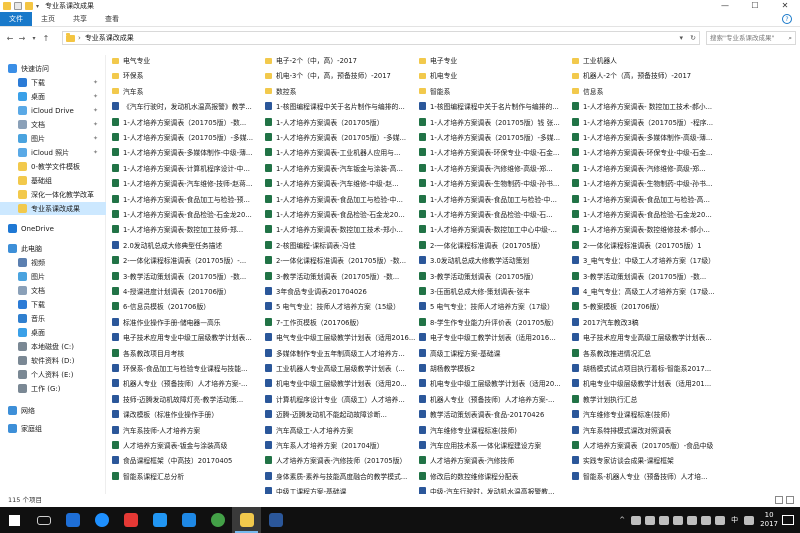 This screenshot has height=533, width=800. What do you see at coordinates (340, 245) in the screenshot?
I see `file-item: 2-核图编程-课标调表-冯佳` at bounding box center [340, 245].